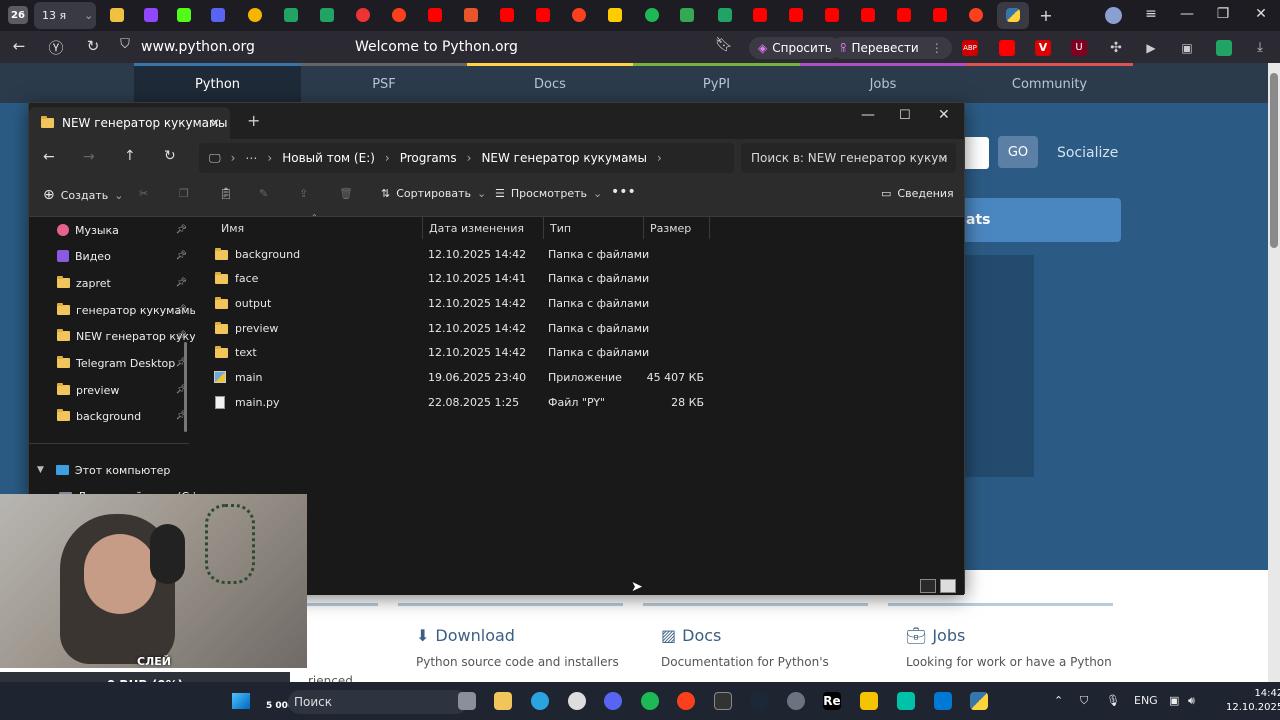 This screenshot has width=1280, height=720. I want to click on column-header-size: Размер, so click(677, 228).